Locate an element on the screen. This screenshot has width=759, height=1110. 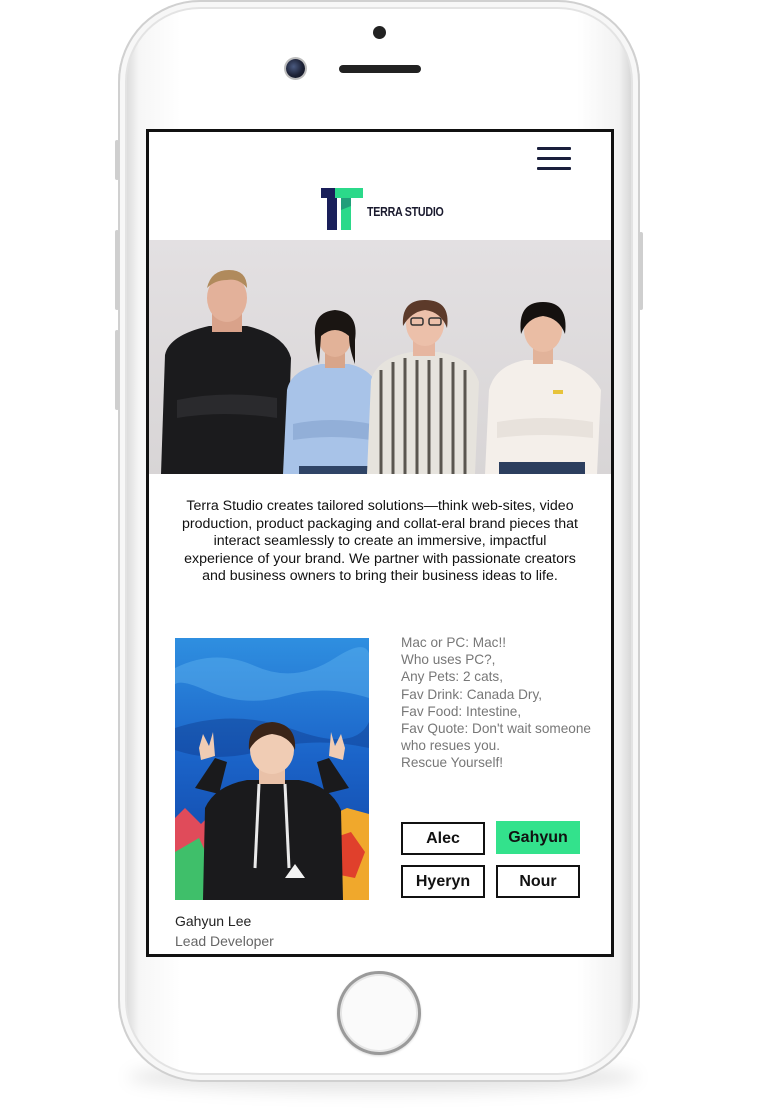
team-button-hyeryn: Hyeryn is located at coordinates (443, 881).